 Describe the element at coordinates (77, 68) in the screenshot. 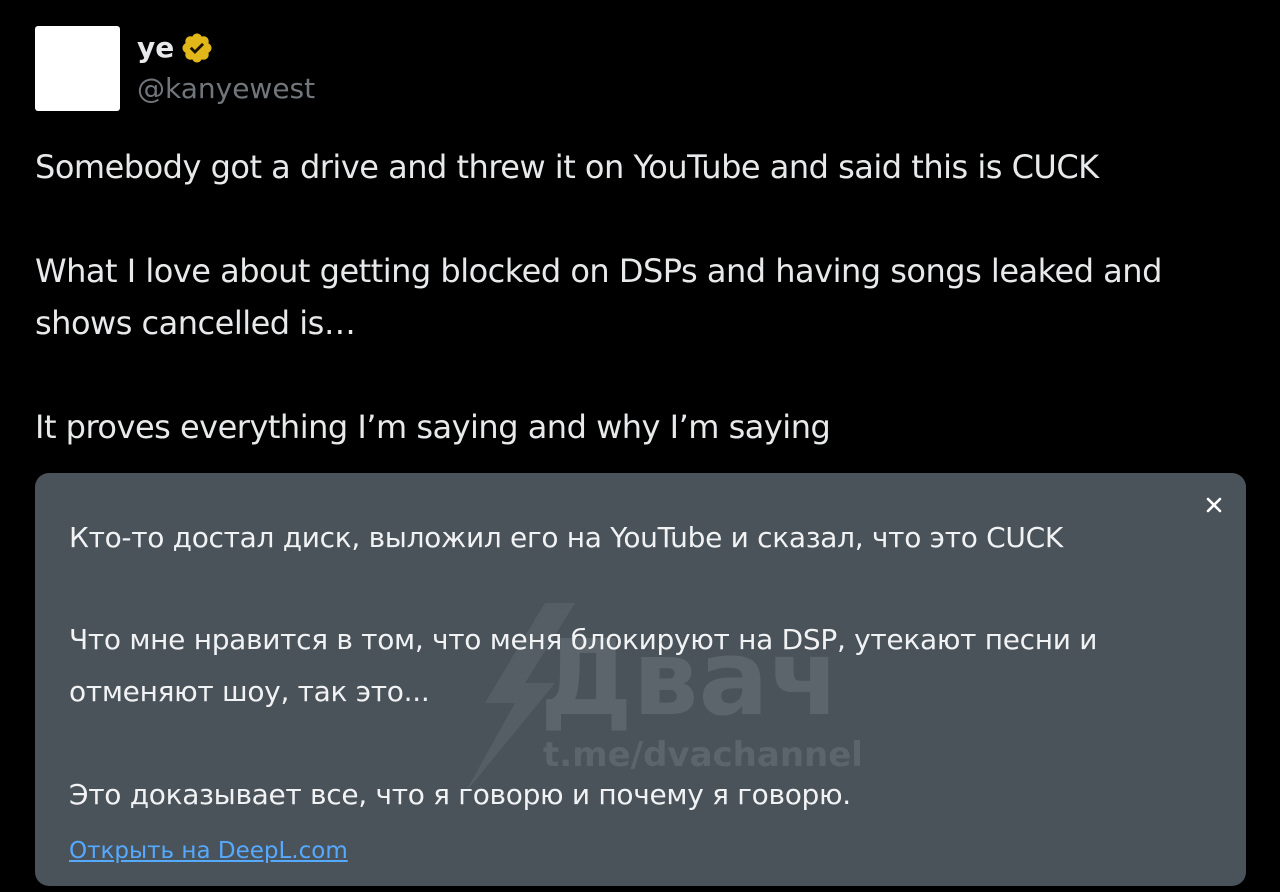

I see `avatar` at that location.